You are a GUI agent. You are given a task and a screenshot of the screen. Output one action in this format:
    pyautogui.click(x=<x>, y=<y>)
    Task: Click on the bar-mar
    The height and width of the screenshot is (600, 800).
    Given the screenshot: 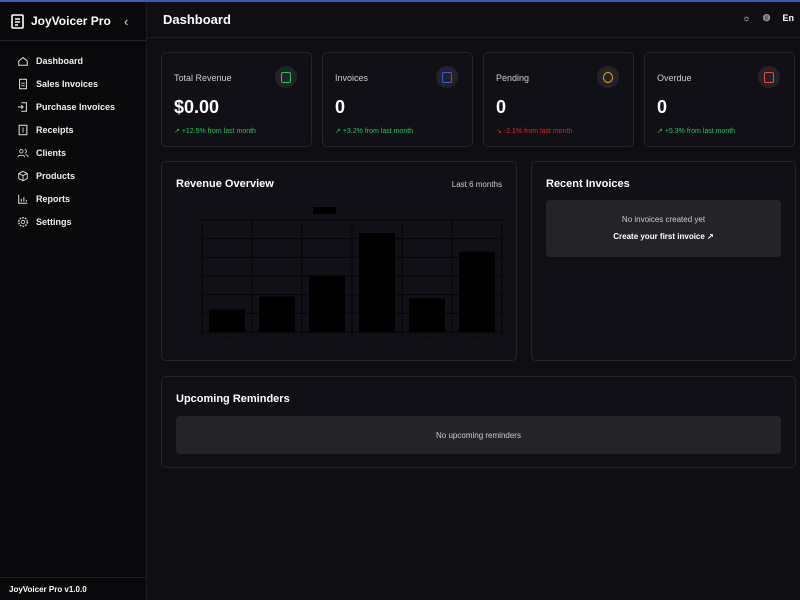 What is the action you would take?
    pyautogui.click(x=327, y=304)
    